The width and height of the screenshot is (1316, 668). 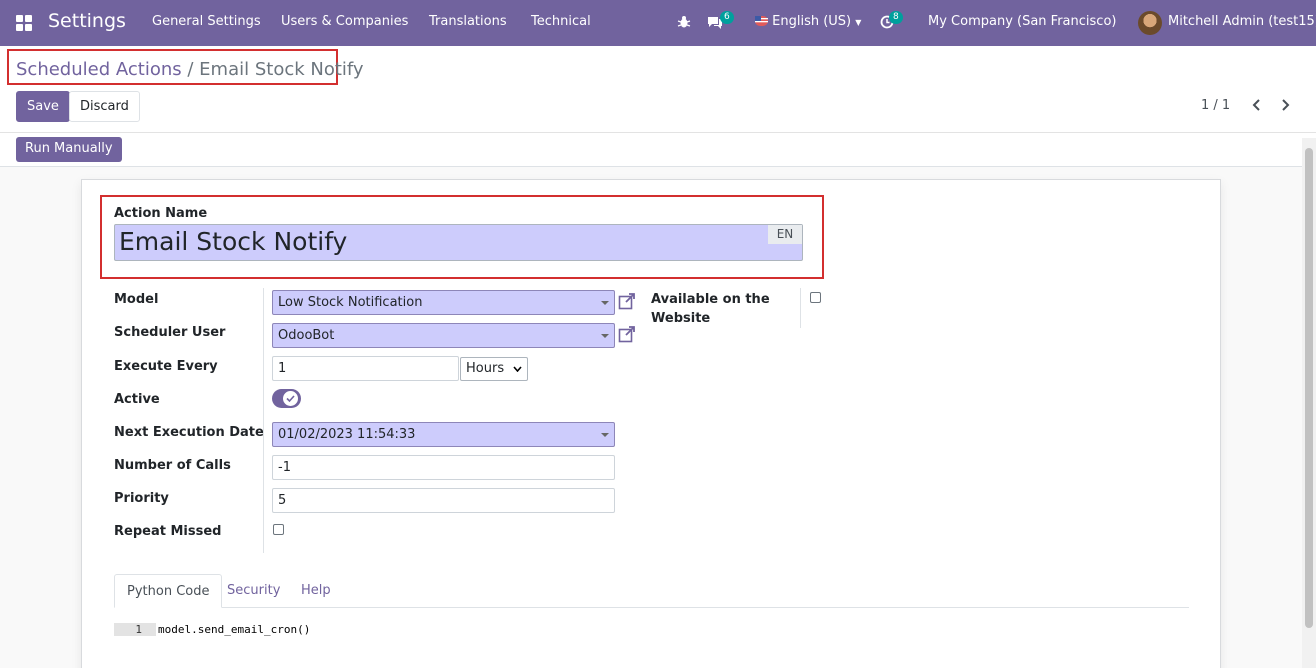 I want to click on tab-security: Security, so click(x=253, y=591).